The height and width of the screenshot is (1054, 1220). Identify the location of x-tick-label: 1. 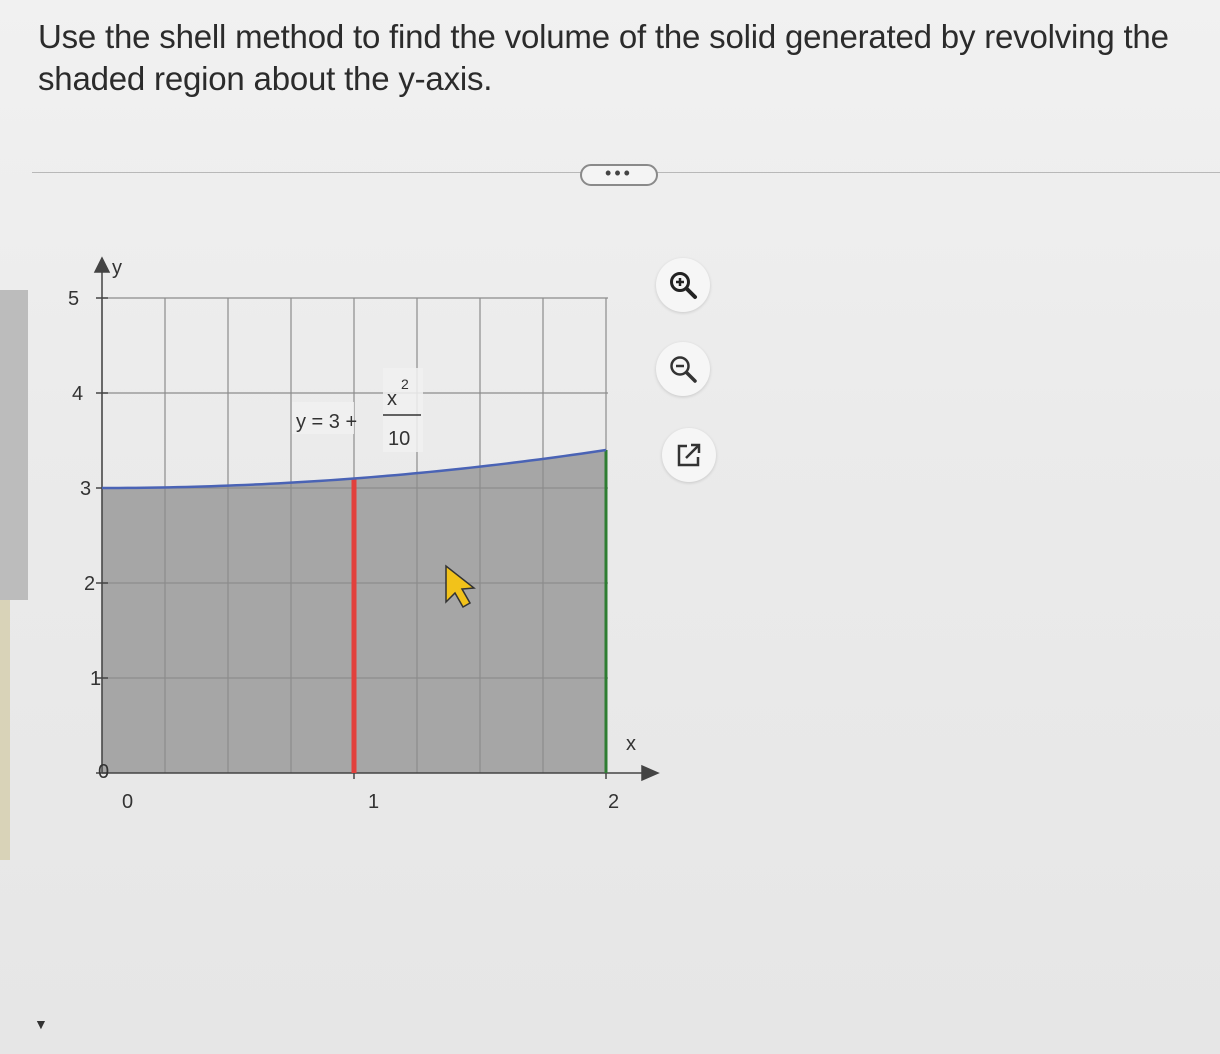
(373, 802).